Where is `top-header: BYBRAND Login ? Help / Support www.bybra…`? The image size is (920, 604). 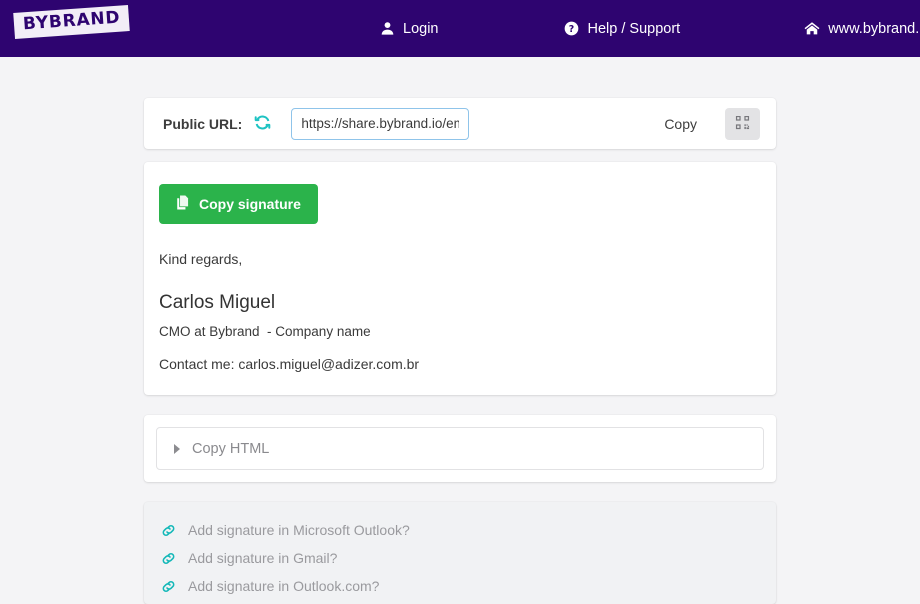
top-header: BYBRAND Login ? Help / Support www.bybra… is located at coordinates (460, 28).